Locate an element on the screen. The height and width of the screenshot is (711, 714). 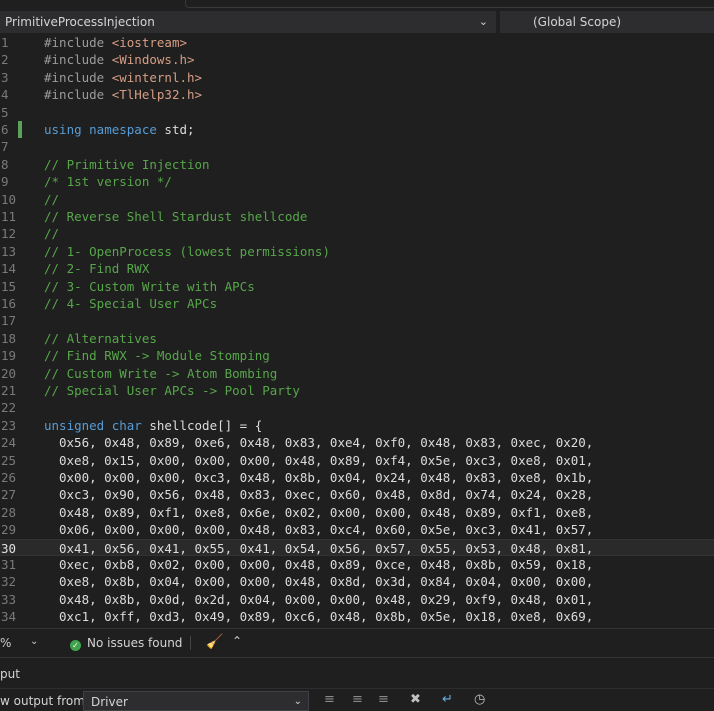
line-number: 10 is located at coordinates (9, 199).